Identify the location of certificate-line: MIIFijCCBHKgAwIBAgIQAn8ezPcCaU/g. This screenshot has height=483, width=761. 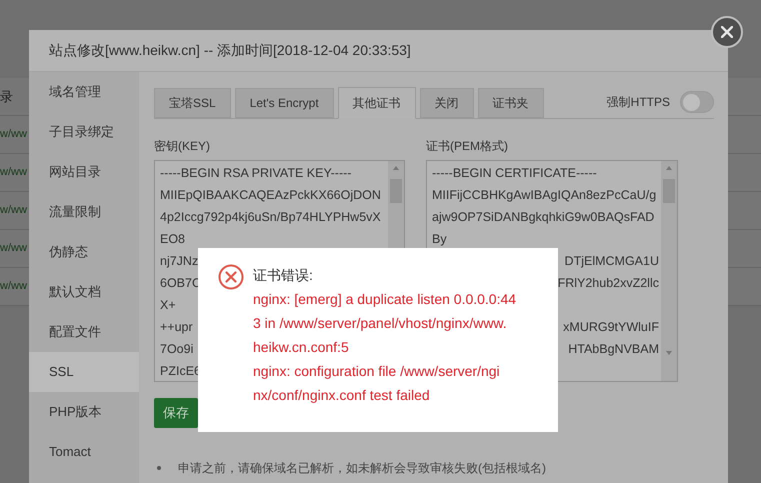
(544, 195).